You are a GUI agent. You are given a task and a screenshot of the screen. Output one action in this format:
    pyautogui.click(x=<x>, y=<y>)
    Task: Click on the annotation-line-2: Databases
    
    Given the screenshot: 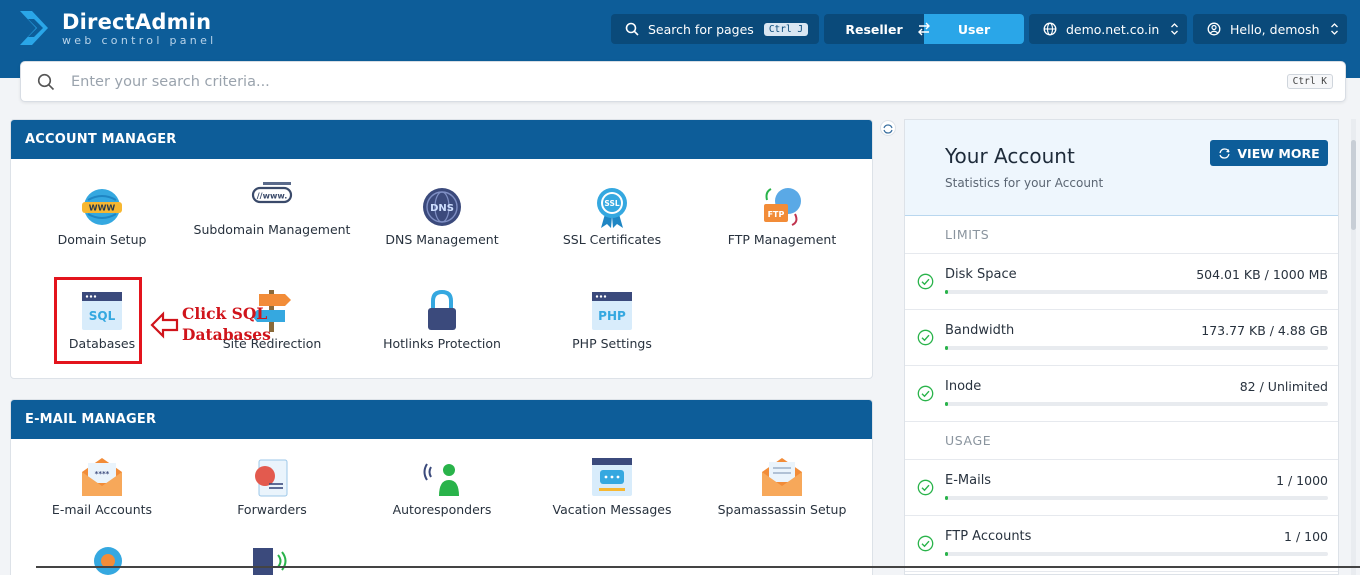 What is the action you would take?
    pyautogui.click(x=226, y=334)
    